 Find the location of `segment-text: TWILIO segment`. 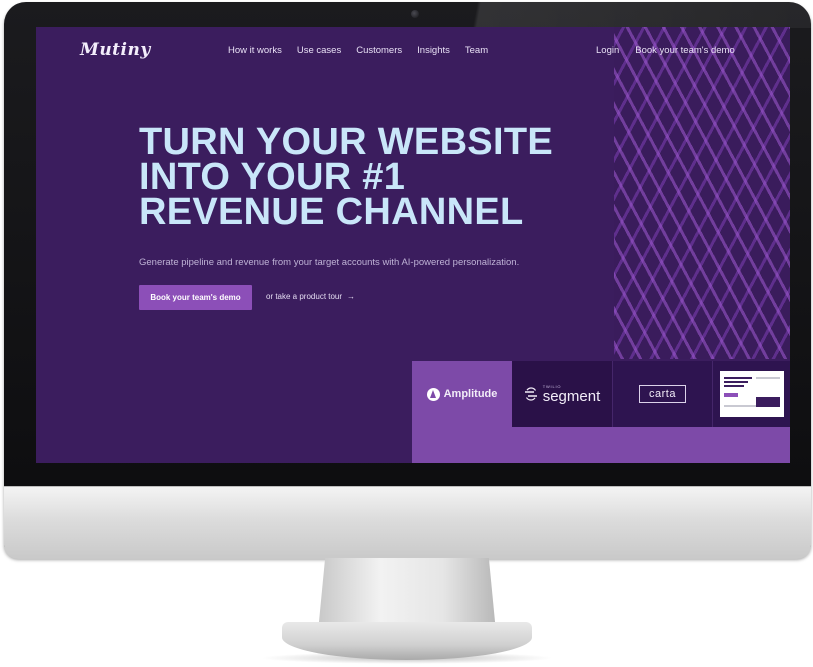

segment-text: TWILIO segment is located at coordinates (571, 394).